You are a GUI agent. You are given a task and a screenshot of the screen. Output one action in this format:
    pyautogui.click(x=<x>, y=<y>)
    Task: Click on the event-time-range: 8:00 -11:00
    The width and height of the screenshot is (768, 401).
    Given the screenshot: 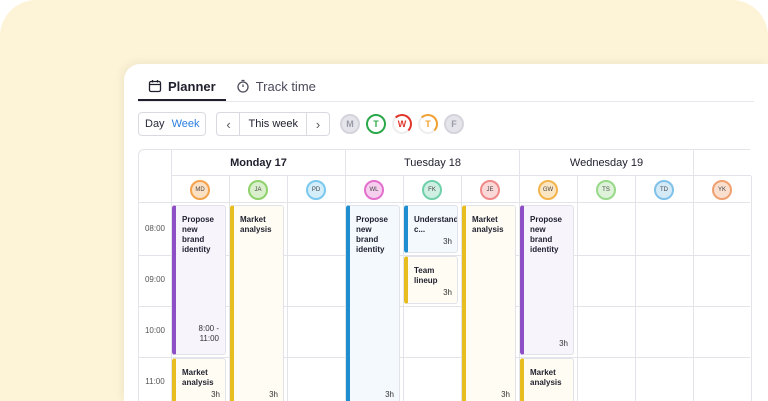 What is the action you would take?
    pyautogui.click(x=208, y=333)
    